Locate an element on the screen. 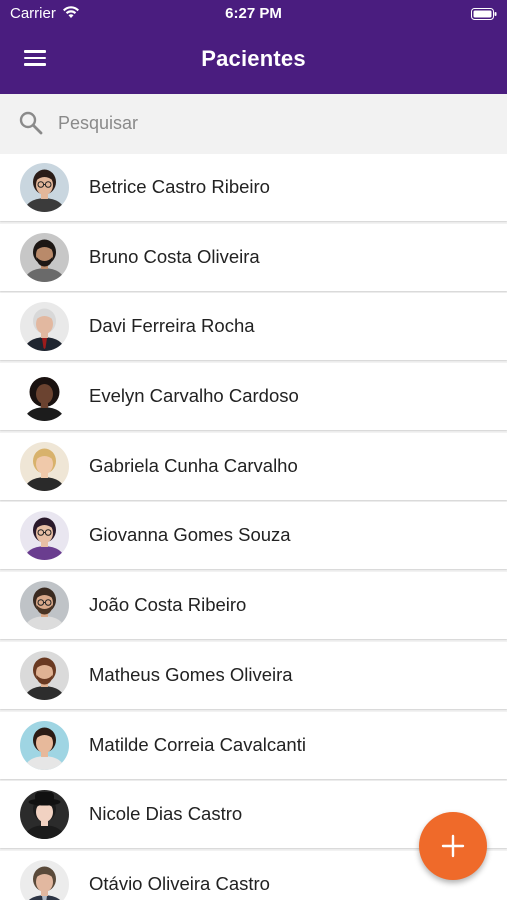 This screenshot has width=507, height=900. patient-name: Nicole Dias Castro is located at coordinates (166, 814).